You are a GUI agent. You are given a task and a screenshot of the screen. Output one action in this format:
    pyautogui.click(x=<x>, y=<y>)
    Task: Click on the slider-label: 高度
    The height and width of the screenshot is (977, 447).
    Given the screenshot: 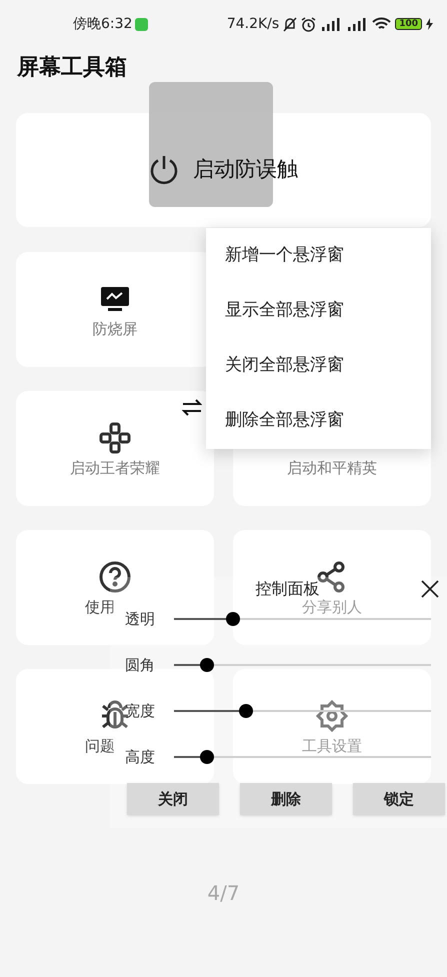 What is the action you would take?
    pyautogui.click(x=140, y=757)
    